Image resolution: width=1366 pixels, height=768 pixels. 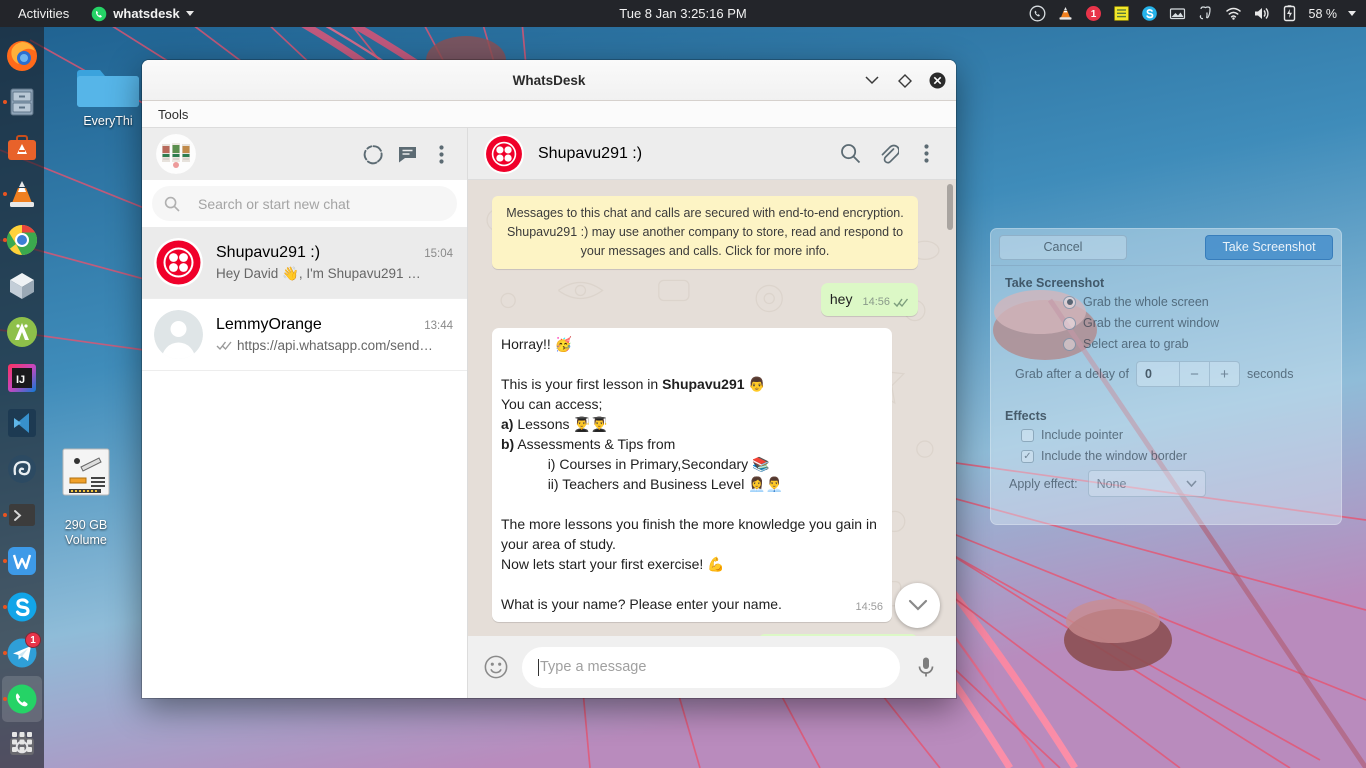 I want to click on activities-button: Activities, so click(x=43, y=13).